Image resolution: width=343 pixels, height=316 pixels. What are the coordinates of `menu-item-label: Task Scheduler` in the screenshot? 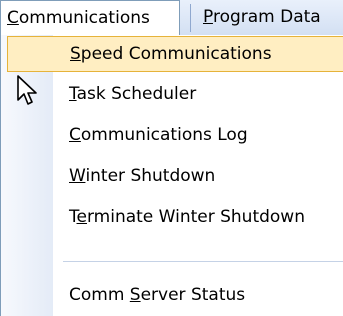 It's located at (132, 94).